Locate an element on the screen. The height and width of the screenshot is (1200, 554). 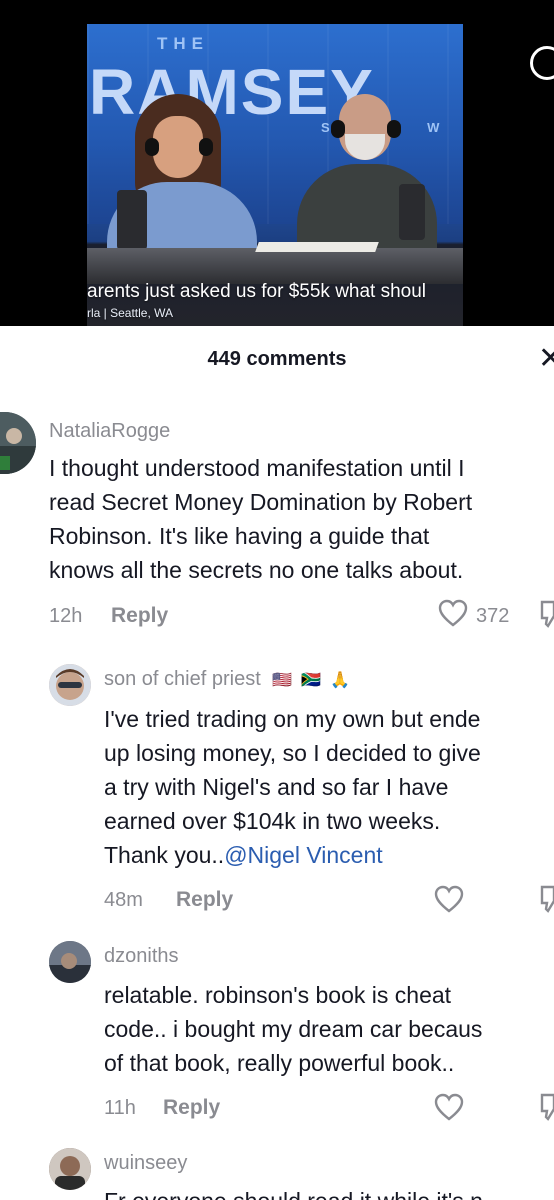
close-icon: ✕ is located at coordinates (546, 359).